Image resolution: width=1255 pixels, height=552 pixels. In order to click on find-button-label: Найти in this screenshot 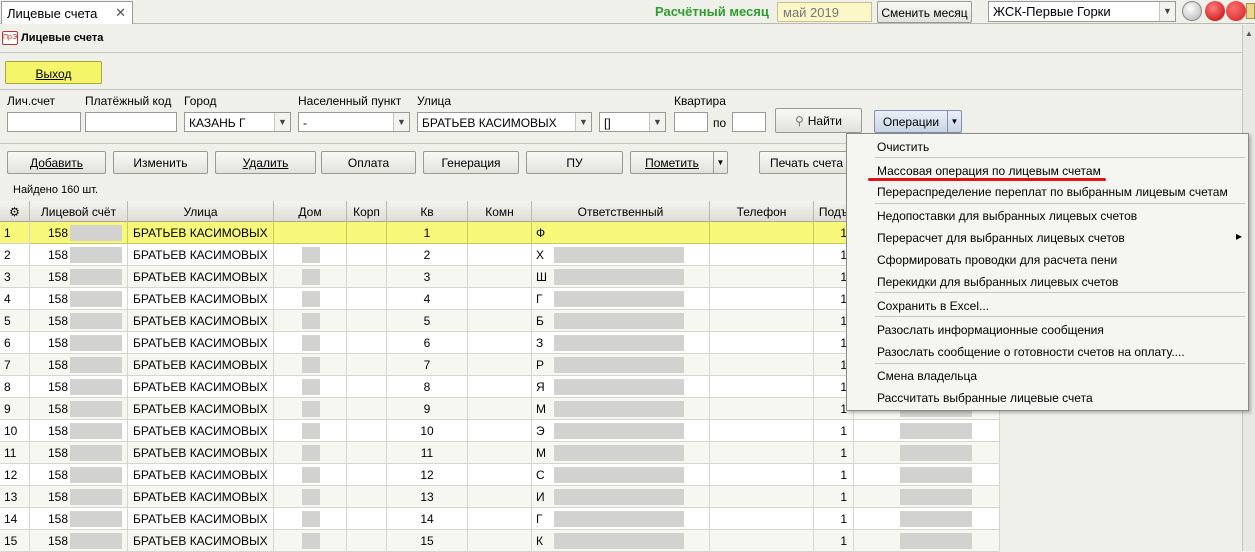, I will do `click(825, 121)`.